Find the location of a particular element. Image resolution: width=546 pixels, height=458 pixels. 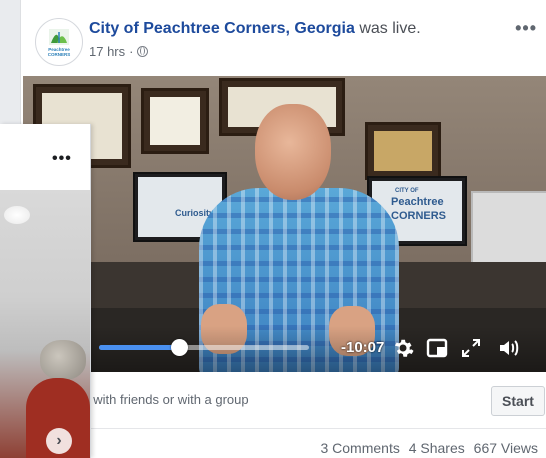

carousel-next-button: › is located at coordinates (59, 441).